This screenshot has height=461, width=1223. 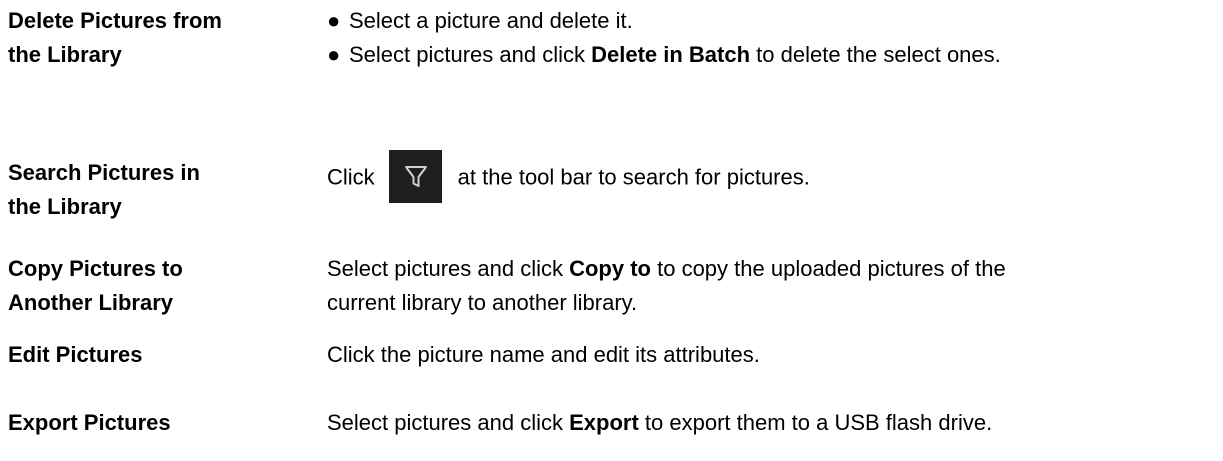 What do you see at coordinates (153, 286) in the screenshot?
I see `row-label: Copy Pictures to Another Library` at bounding box center [153, 286].